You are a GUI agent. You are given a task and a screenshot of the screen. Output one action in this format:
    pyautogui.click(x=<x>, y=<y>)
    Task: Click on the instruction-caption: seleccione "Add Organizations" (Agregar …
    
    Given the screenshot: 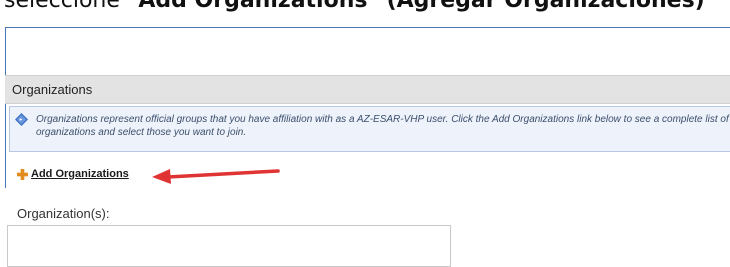 What is the action you would take?
    pyautogui.click(x=354, y=6)
    